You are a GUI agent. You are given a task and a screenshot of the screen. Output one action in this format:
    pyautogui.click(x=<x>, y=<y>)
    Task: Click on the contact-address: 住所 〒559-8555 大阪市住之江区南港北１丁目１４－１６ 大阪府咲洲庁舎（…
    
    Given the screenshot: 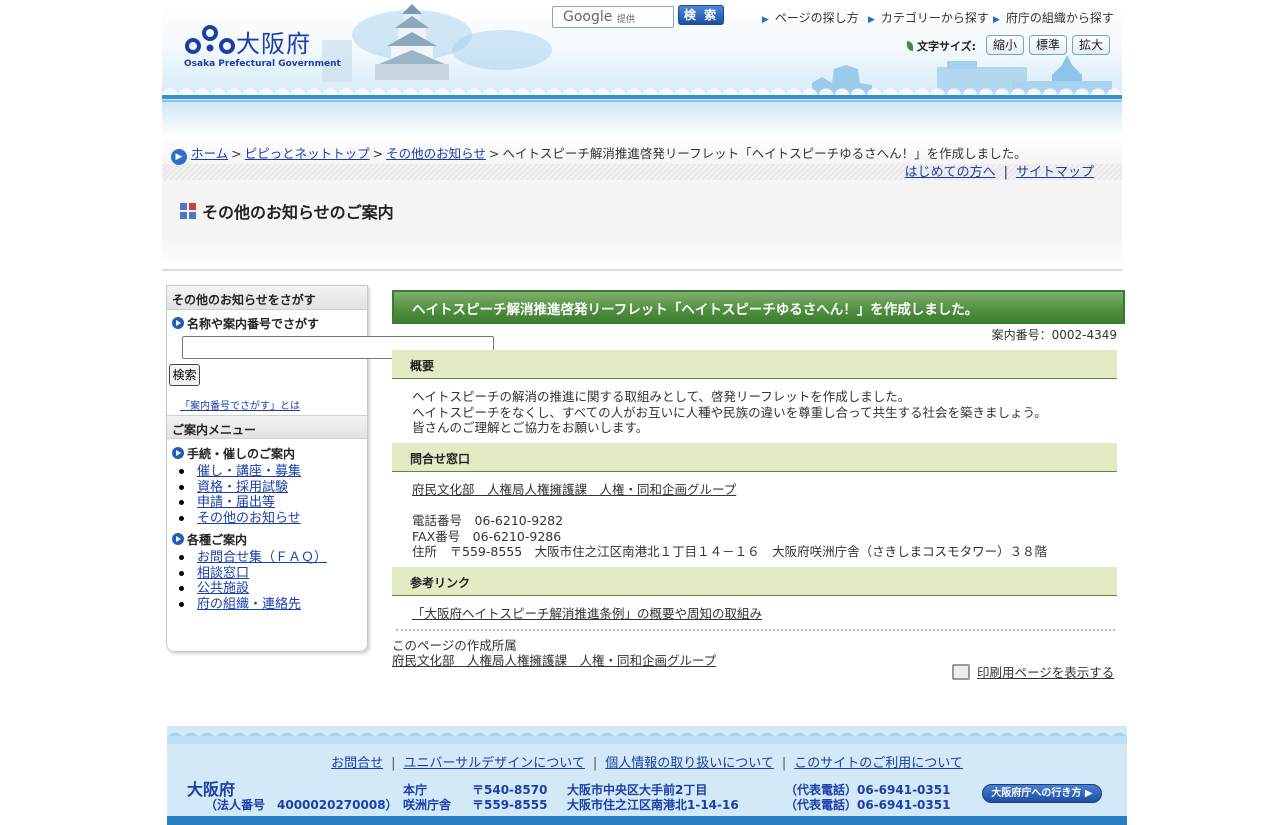 What is the action you would take?
    pyautogui.click(x=730, y=551)
    